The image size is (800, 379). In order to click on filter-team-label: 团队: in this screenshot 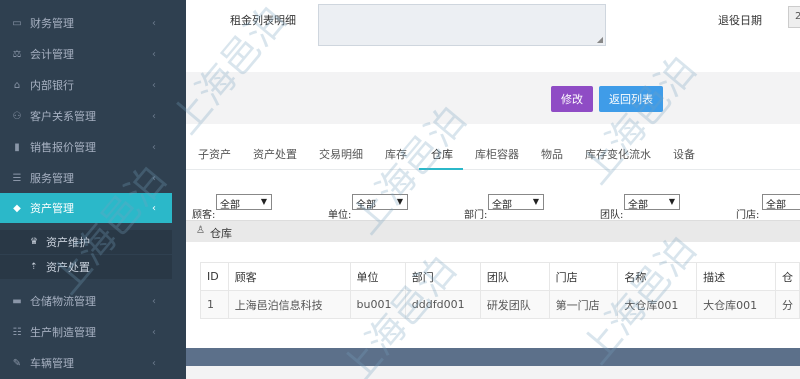, I will do `click(612, 215)`.